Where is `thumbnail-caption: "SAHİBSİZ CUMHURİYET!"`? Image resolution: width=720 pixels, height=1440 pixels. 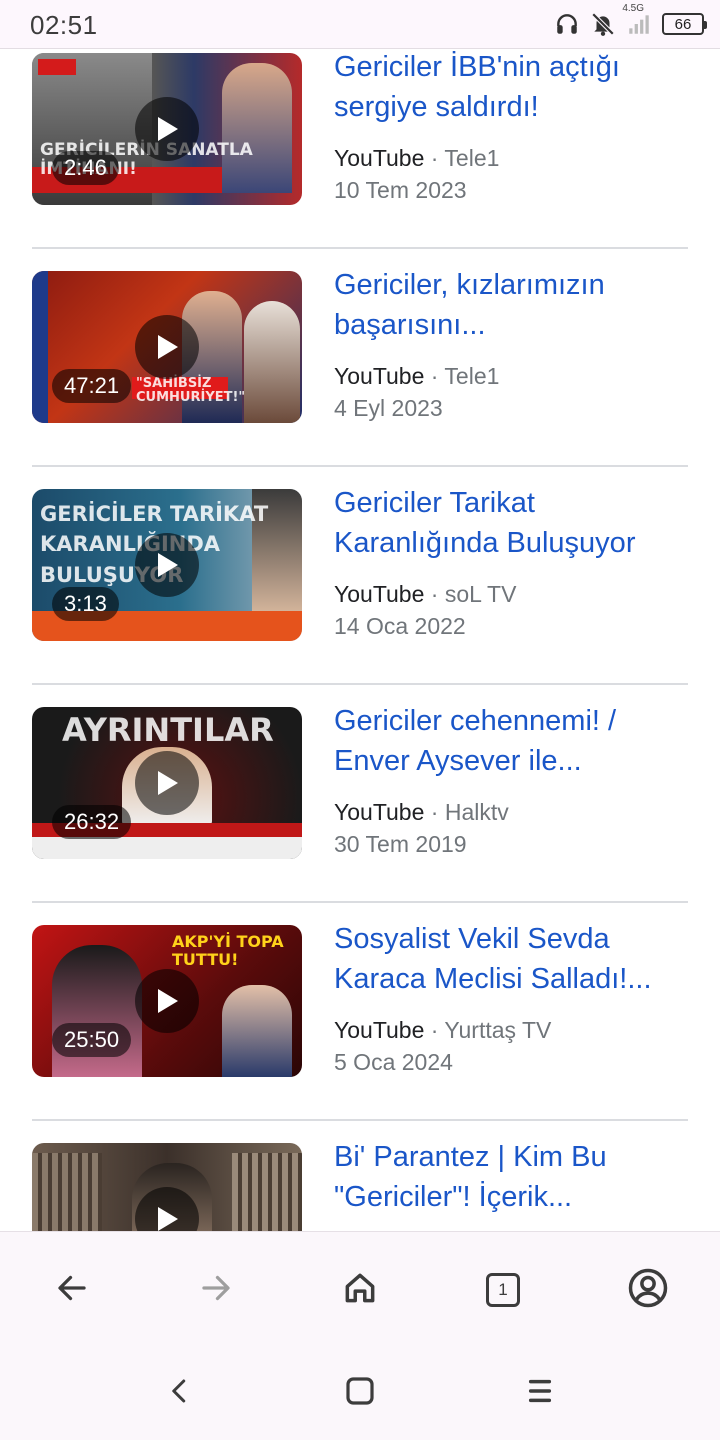 thumbnail-caption: "SAHİBSİZ CUMHURİYET!" is located at coordinates (191, 391).